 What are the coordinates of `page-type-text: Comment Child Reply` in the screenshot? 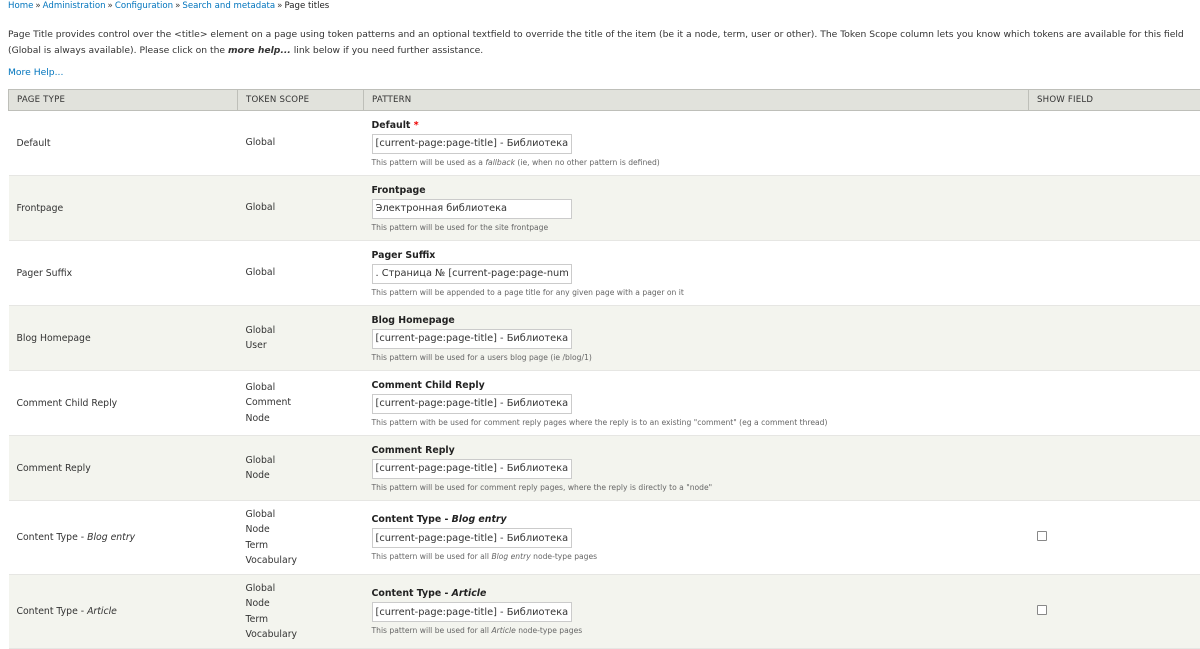 It's located at (67, 403).